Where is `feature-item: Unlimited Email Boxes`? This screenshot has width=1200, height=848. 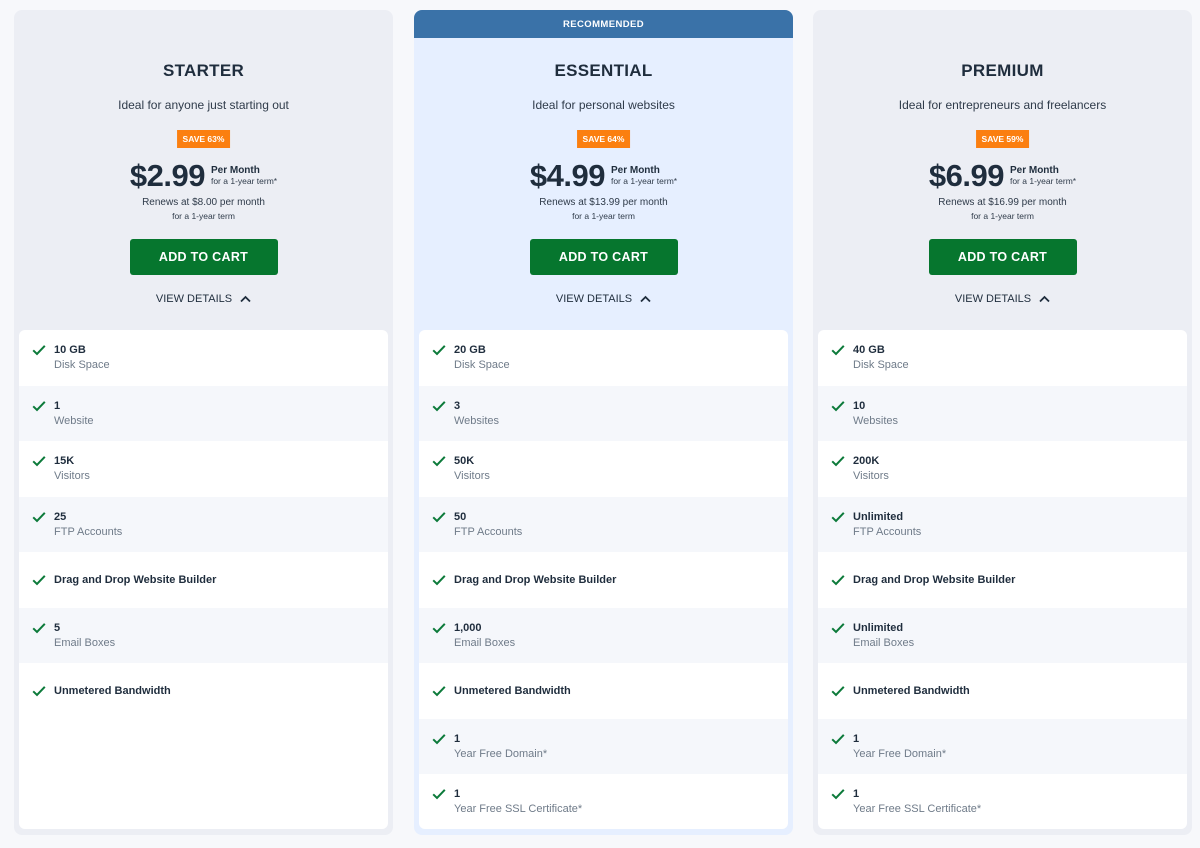 feature-item: Unlimited Email Boxes is located at coordinates (1002, 635).